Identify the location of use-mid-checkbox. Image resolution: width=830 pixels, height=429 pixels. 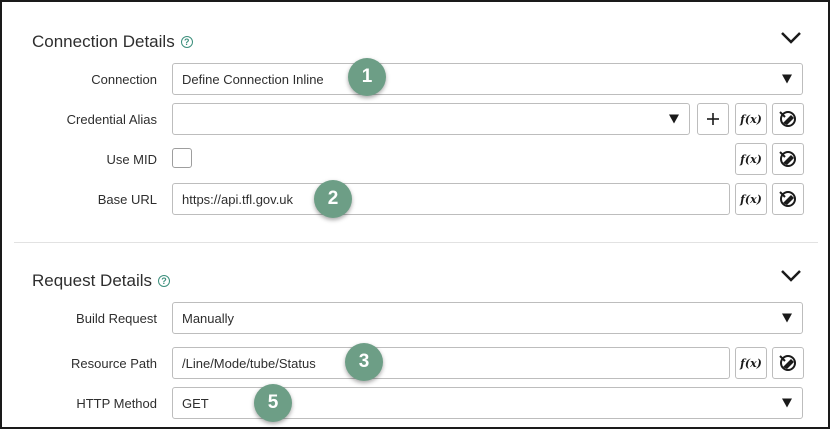
(182, 158).